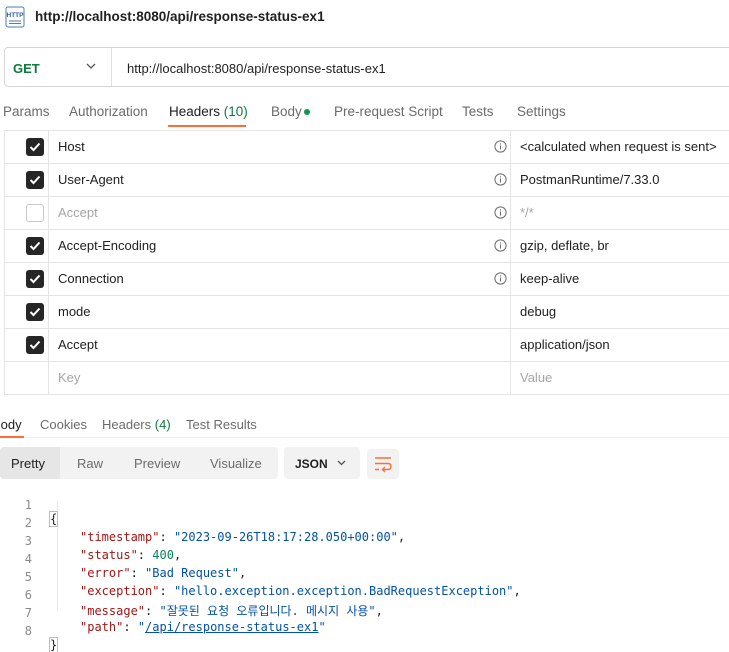 The height and width of the screenshot is (652, 729). Describe the element at coordinates (26, 68) in the screenshot. I see `method-select: GET` at that location.